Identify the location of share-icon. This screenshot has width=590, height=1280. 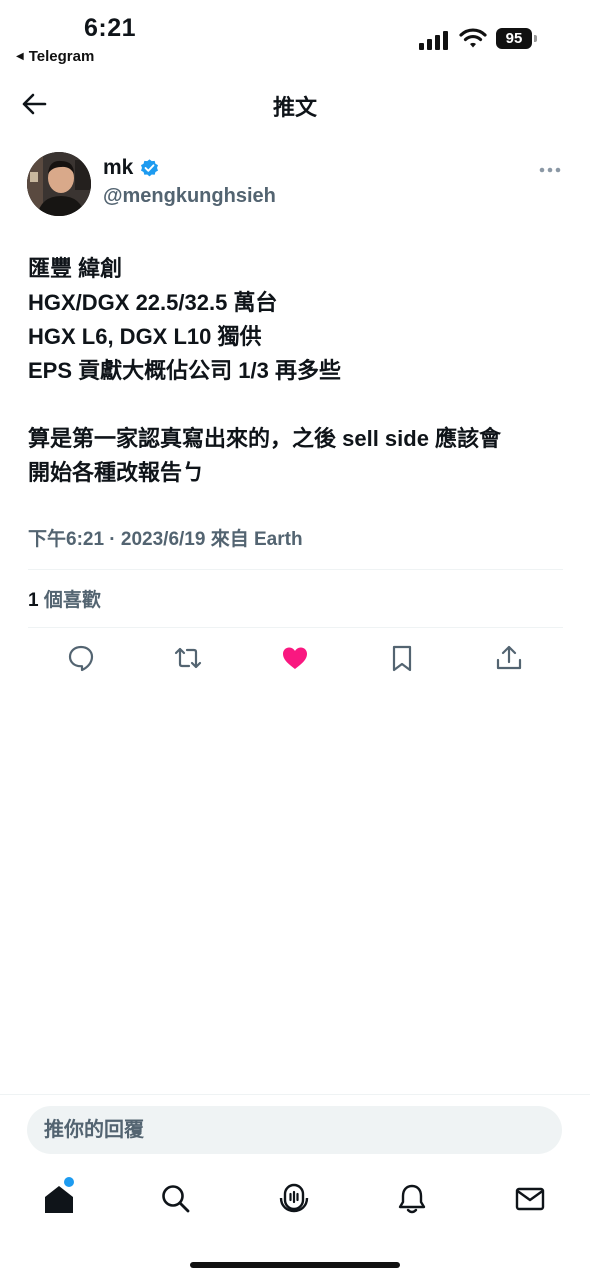
(509, 658).